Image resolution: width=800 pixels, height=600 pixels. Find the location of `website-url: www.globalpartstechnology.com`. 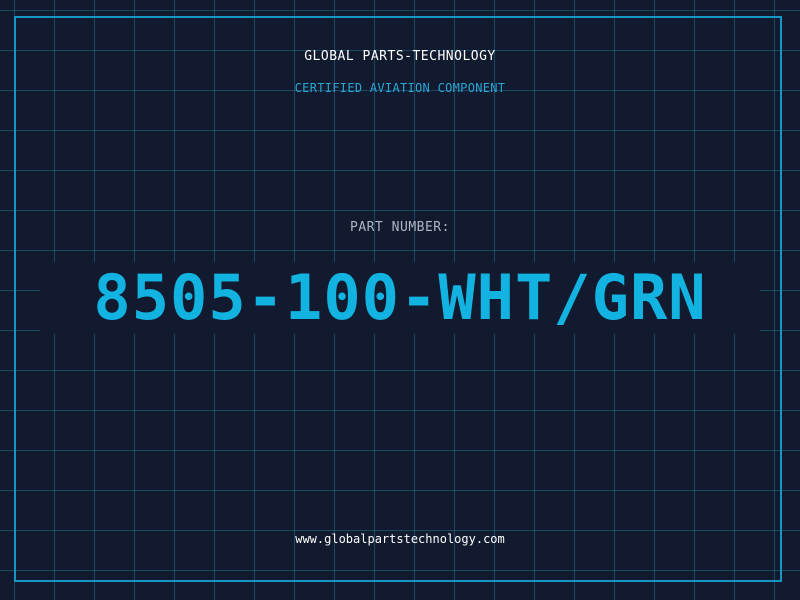

website-url: www.globalpartstechnology.com is located at coordinates (400, 539).